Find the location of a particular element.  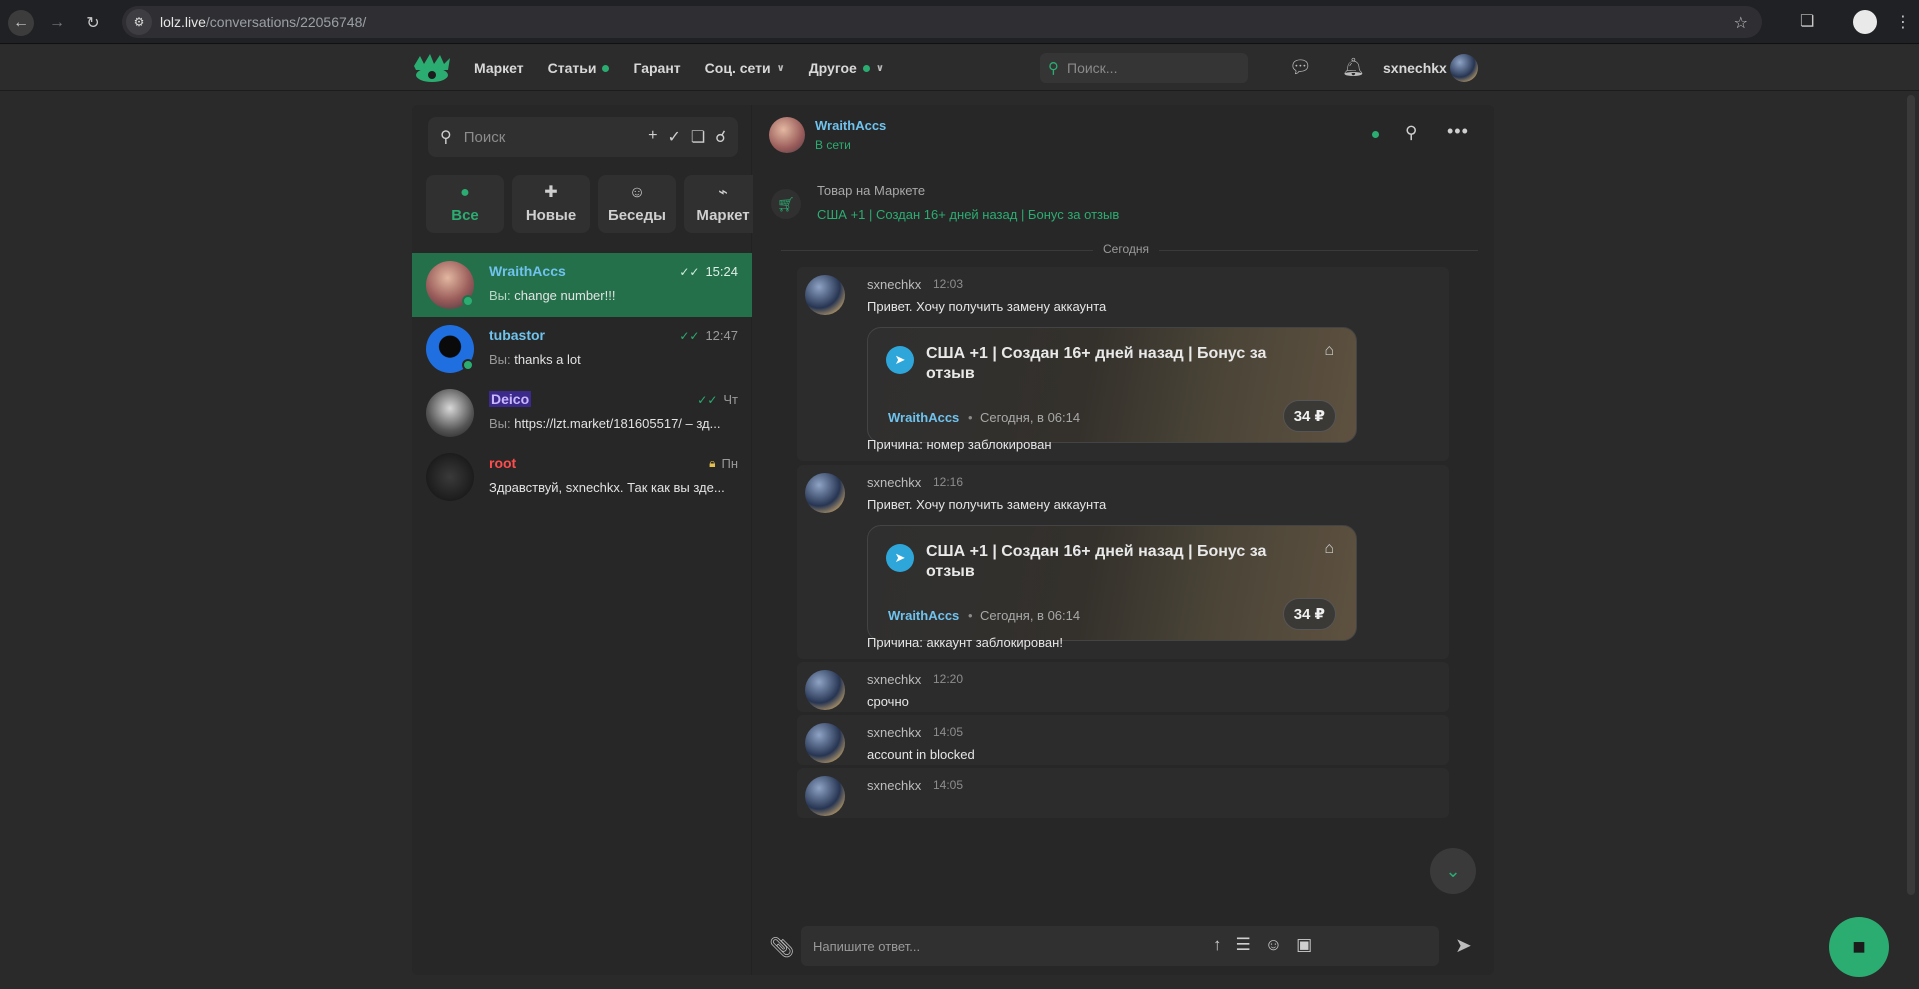

menu-item-label: Статьи is located at coordinates (572, 68).